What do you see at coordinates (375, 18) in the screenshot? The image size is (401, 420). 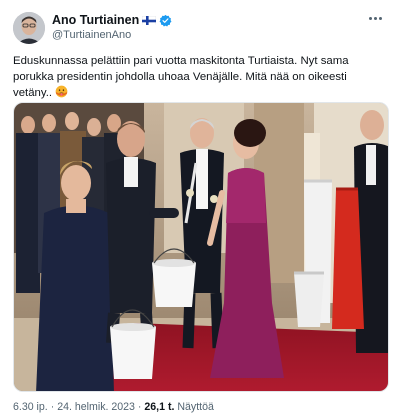 I see `more-options-icon` at bounding box center [375, 18].